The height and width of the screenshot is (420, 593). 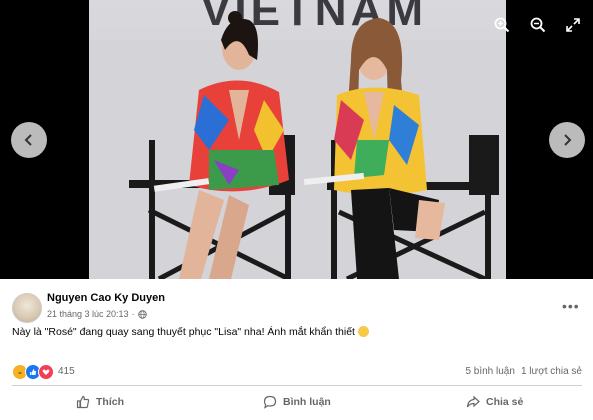 I want to click on globe-icon, so click(x=142, y=314).